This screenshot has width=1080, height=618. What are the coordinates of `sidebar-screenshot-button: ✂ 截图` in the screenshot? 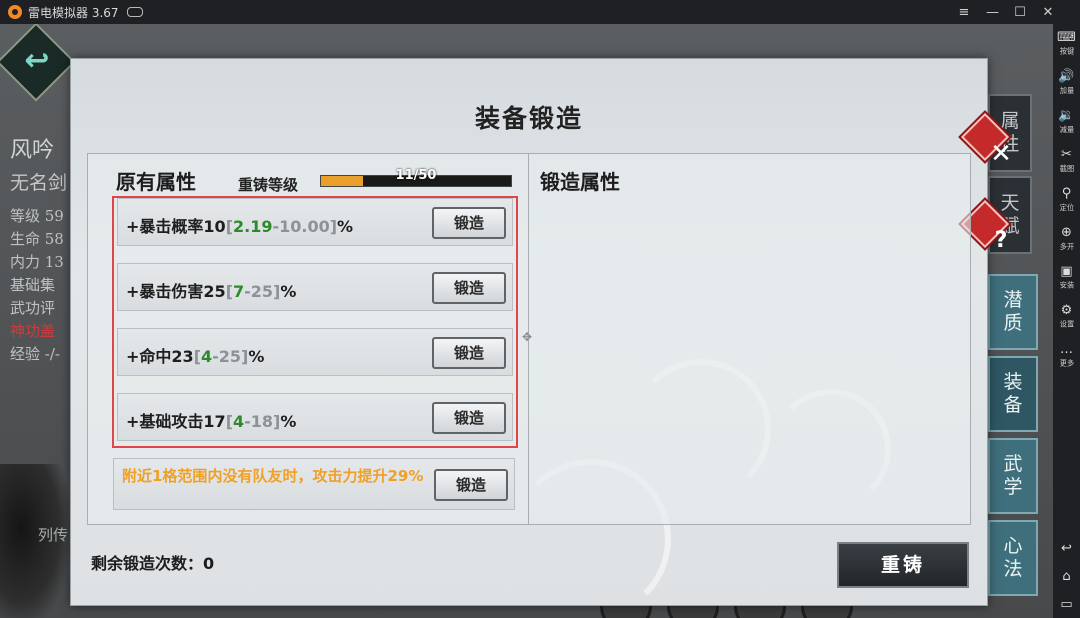 It's located at (1066, 160).